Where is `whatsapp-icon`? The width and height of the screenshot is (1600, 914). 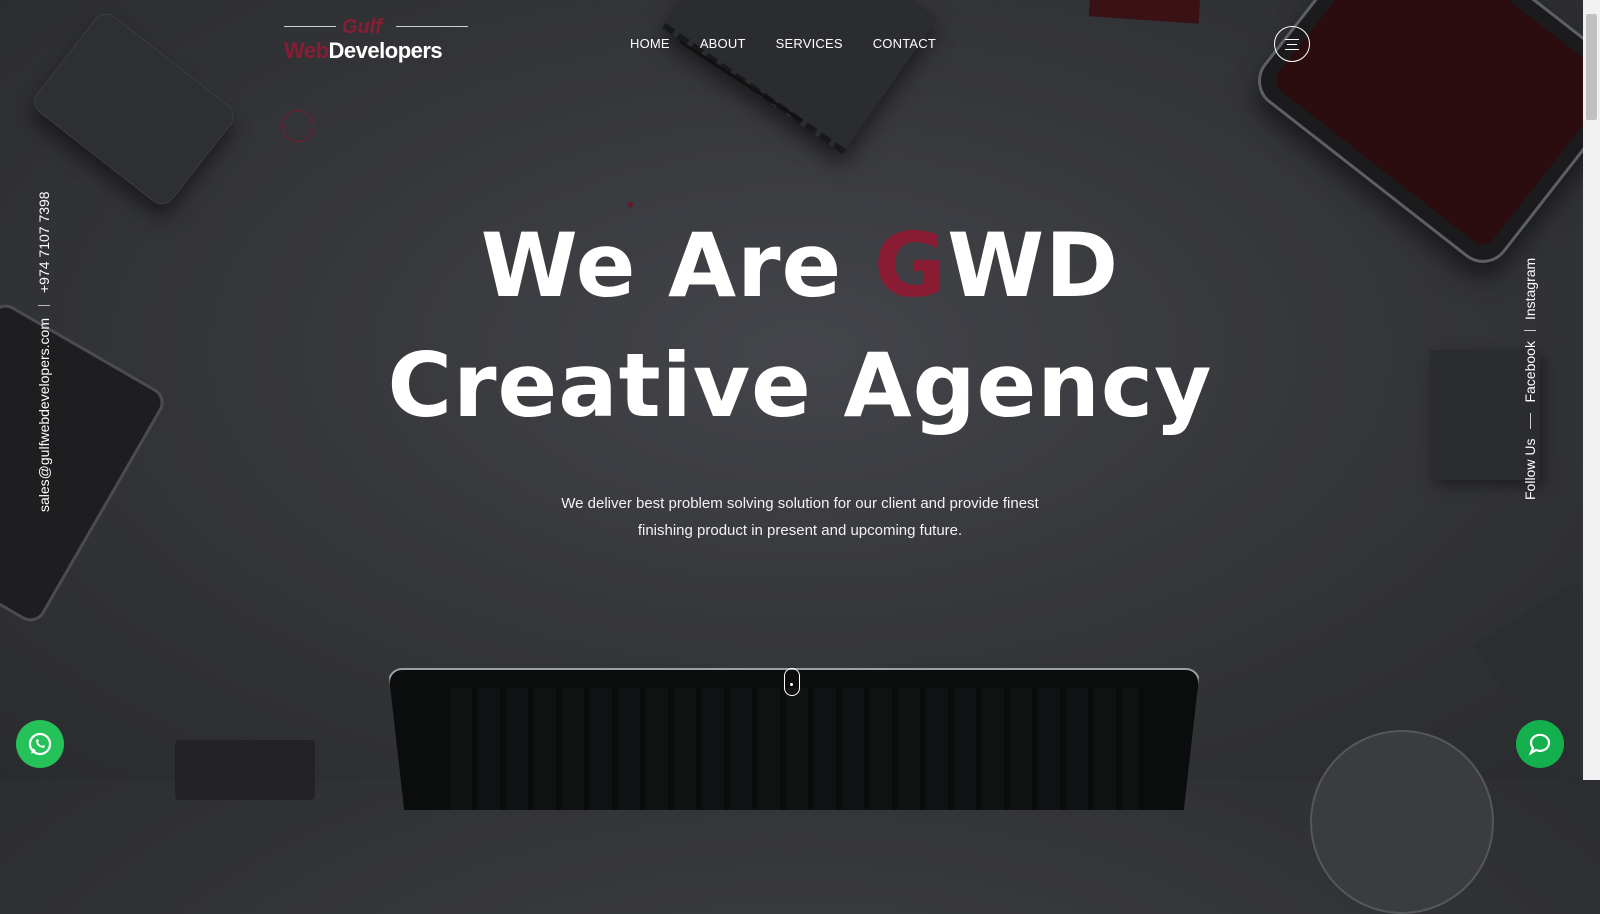 whatsapp-icon is located at coordinates (40, 744).